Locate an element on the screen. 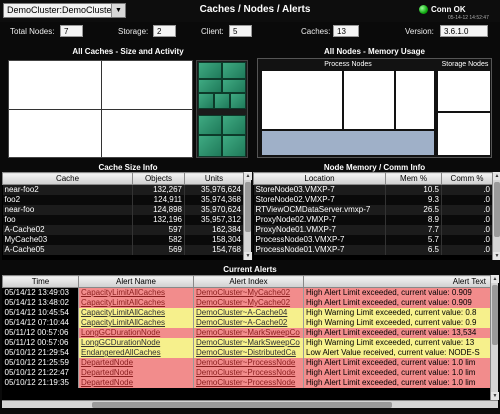  column-header: Alert Text is located at coordinates (396, 281).